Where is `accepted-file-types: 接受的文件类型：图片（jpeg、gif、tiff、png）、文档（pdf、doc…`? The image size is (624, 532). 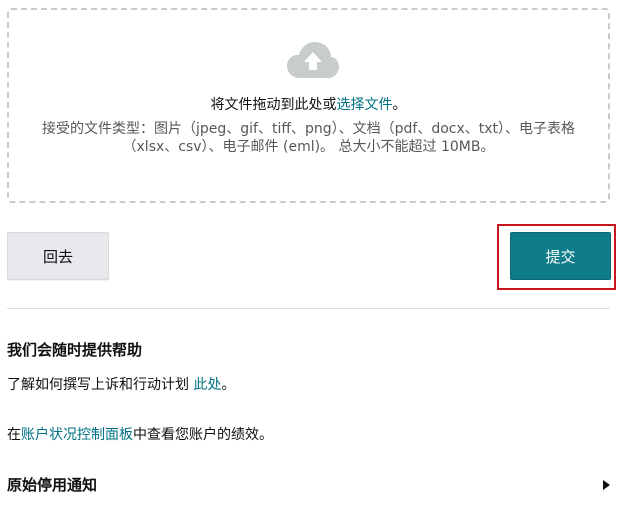
accepted-file-types: 接受的文件类型：图片（jpeg、gif、tiff、png）、文档（pdf、doc… is located at coordinates (308, 138).